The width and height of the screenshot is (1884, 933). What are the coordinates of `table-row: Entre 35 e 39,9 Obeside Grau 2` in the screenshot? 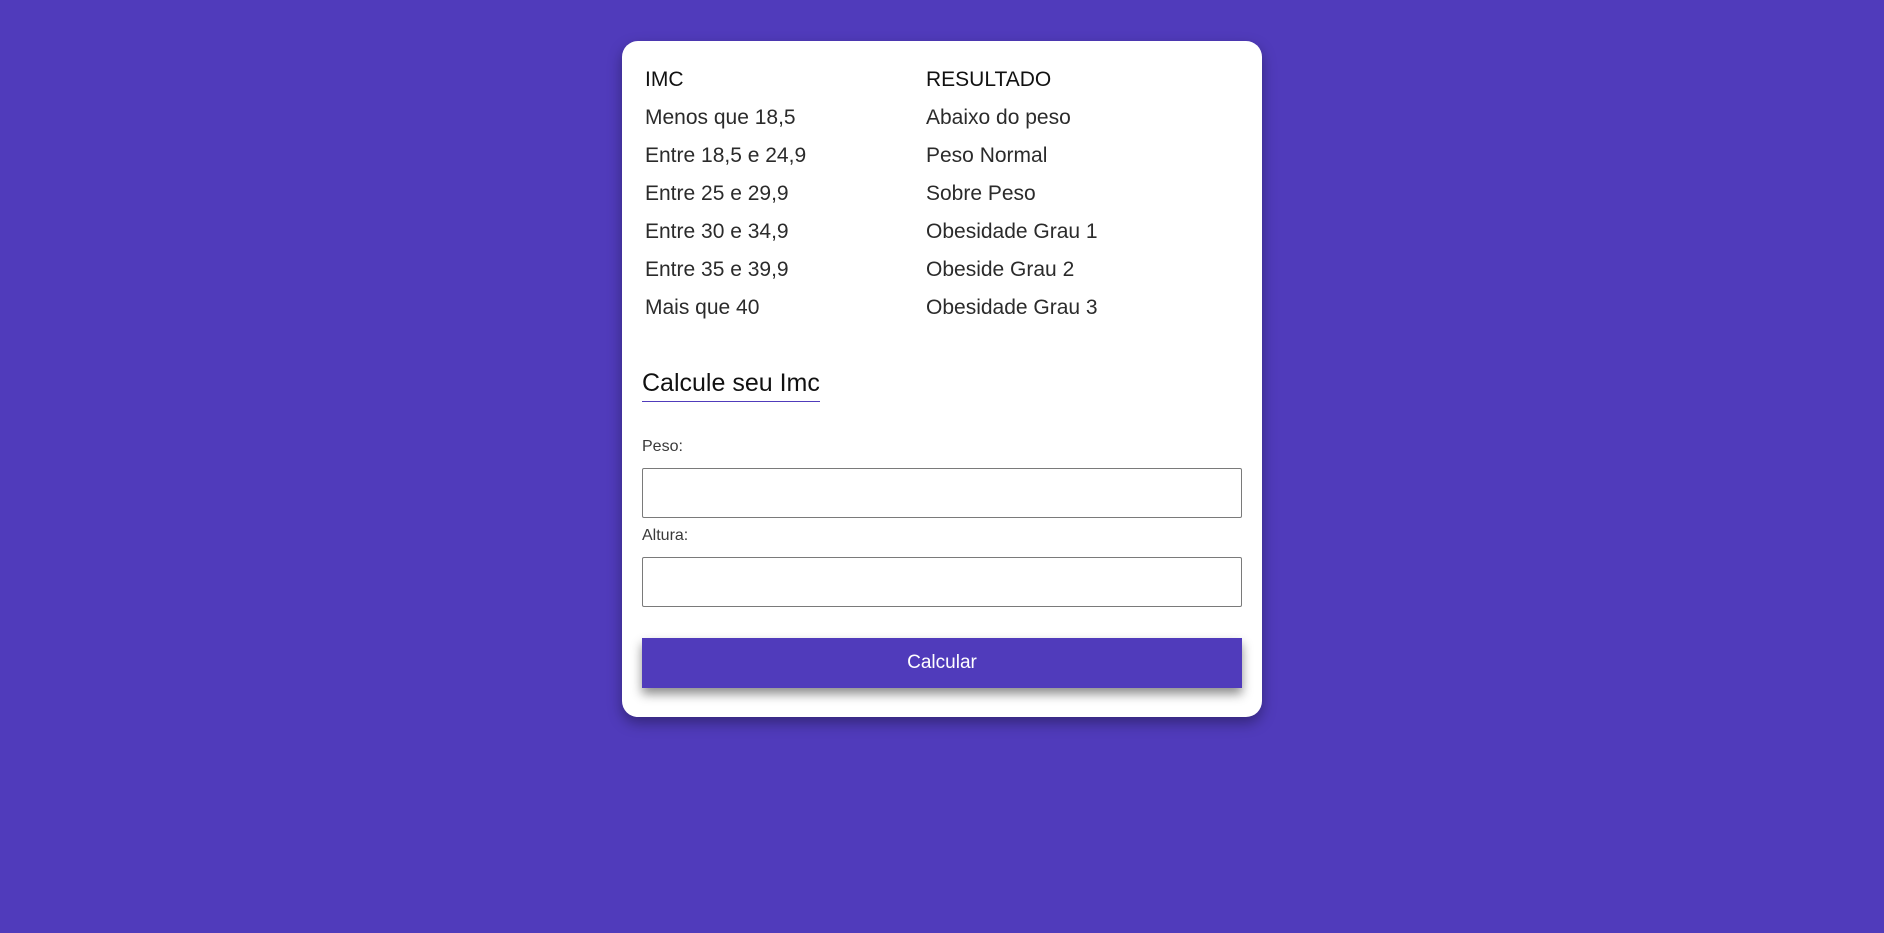 It's located at (925, 270).